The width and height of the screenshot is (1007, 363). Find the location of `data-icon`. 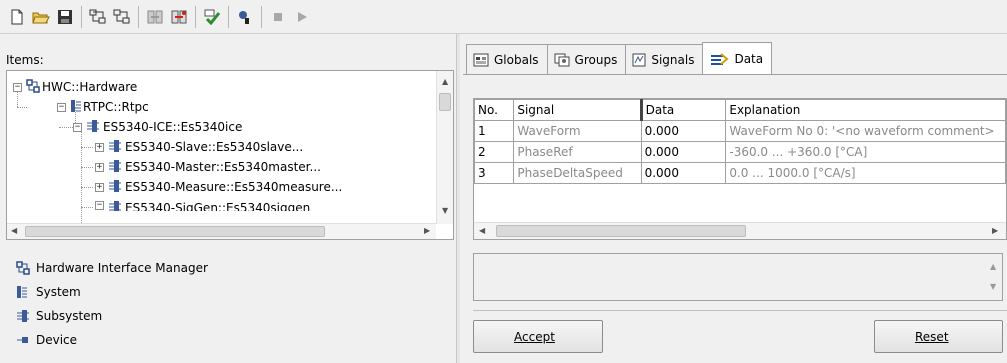

data-icon is located at coordinates (719, 59).